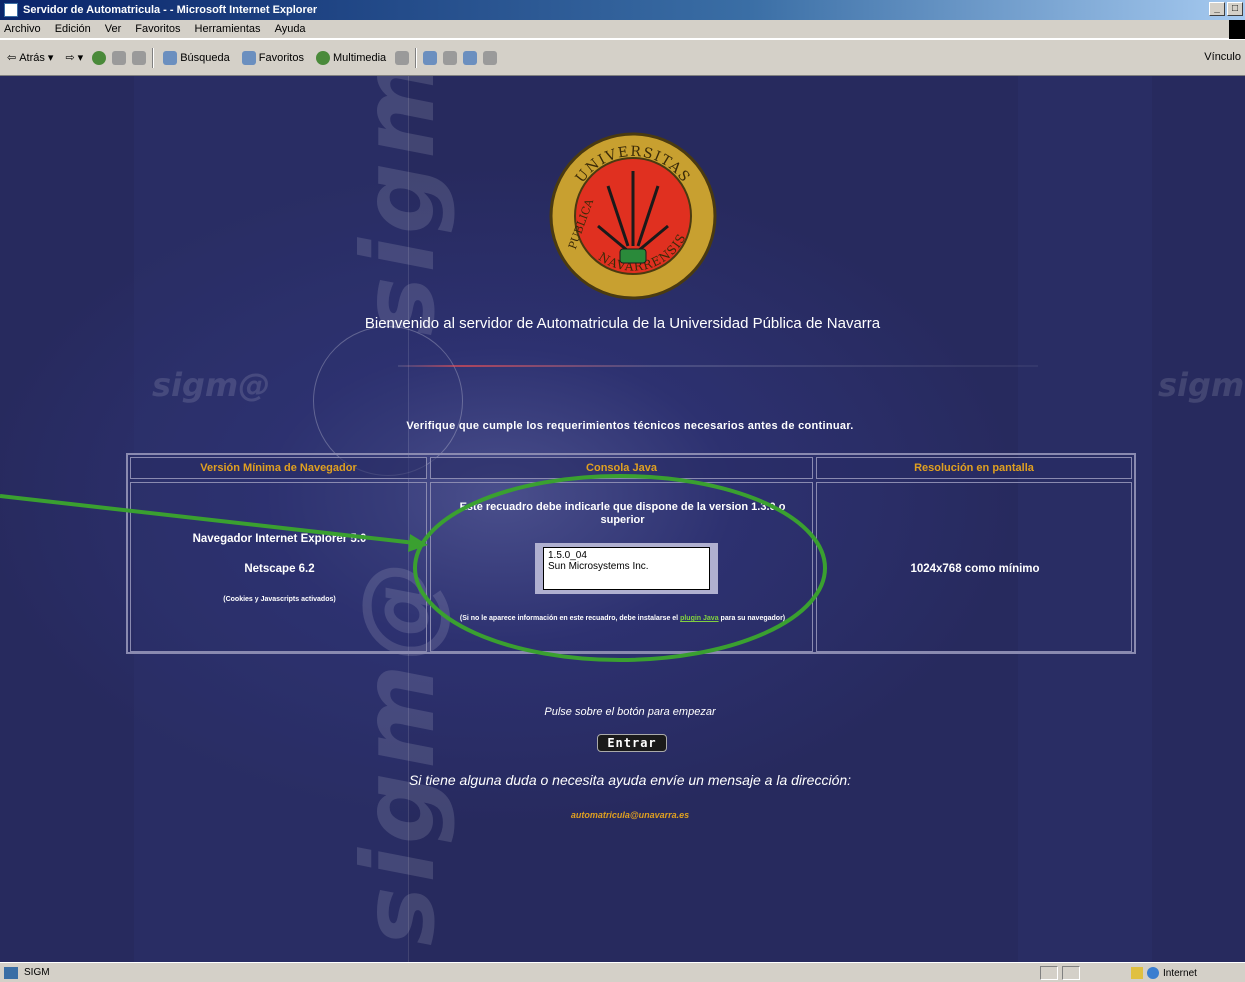 This screenshot has width=1245, height=982. Describe the element at coordinates (359, 57) in the screenshot. I see `multimedia-label: Multimedia` at that location.